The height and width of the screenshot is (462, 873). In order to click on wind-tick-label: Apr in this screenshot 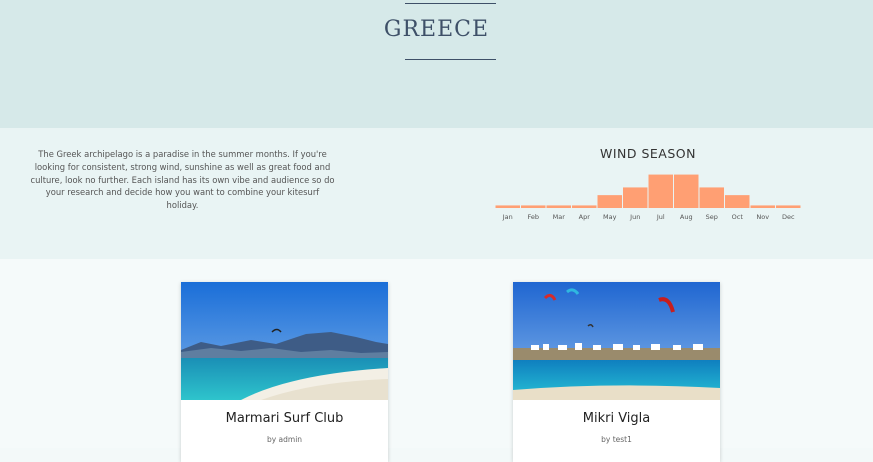, I will do `click(585, 217)`.